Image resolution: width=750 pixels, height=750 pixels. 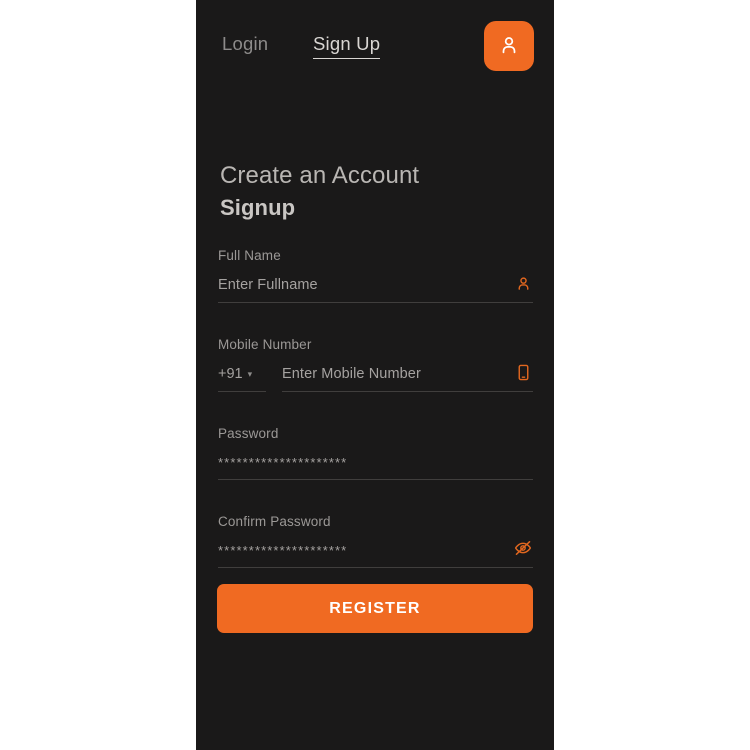 I want to click on confirm-password-underline, so click(x=375, y=567).